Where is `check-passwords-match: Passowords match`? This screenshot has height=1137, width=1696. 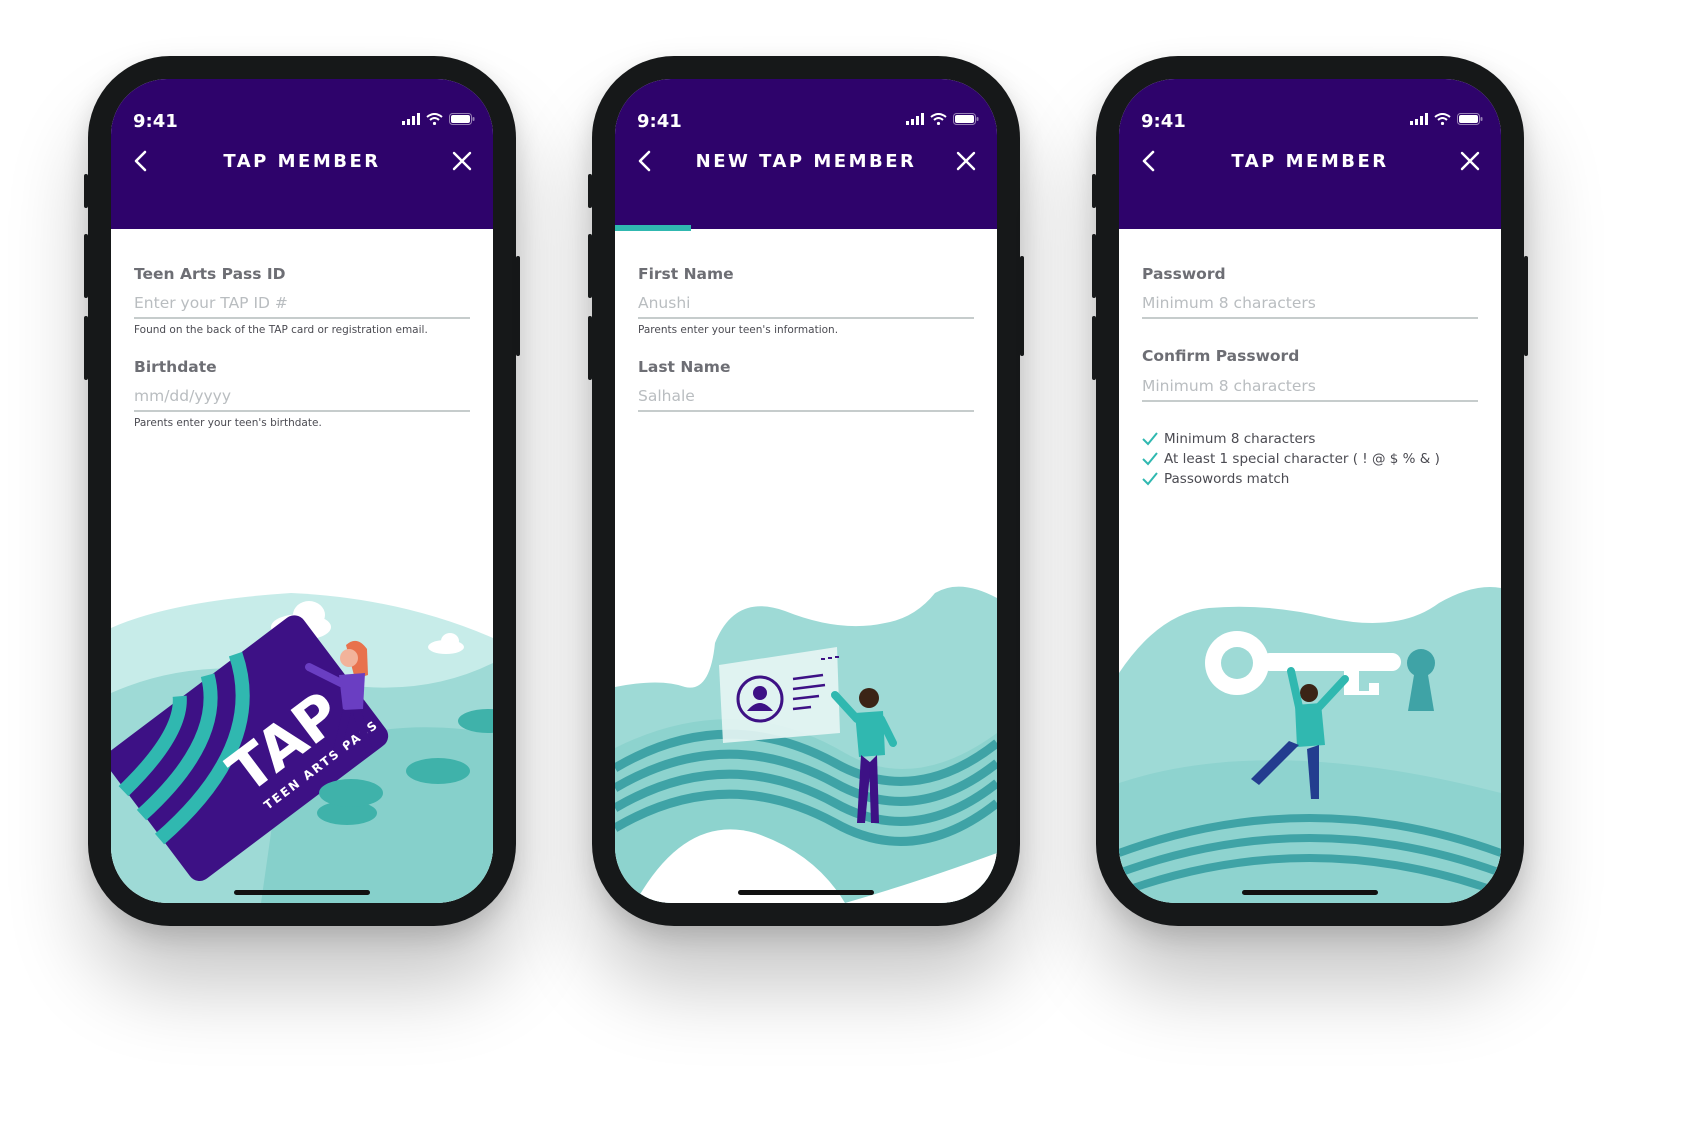 check-passwords-match: Passowords match is located at coordinates (1215, 479).